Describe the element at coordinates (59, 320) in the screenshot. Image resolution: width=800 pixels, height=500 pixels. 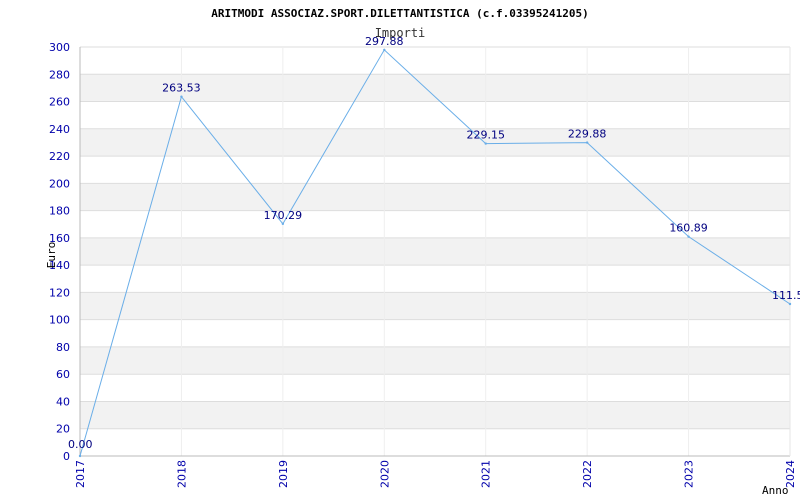
I see `y-tick-label: 100` at that location.